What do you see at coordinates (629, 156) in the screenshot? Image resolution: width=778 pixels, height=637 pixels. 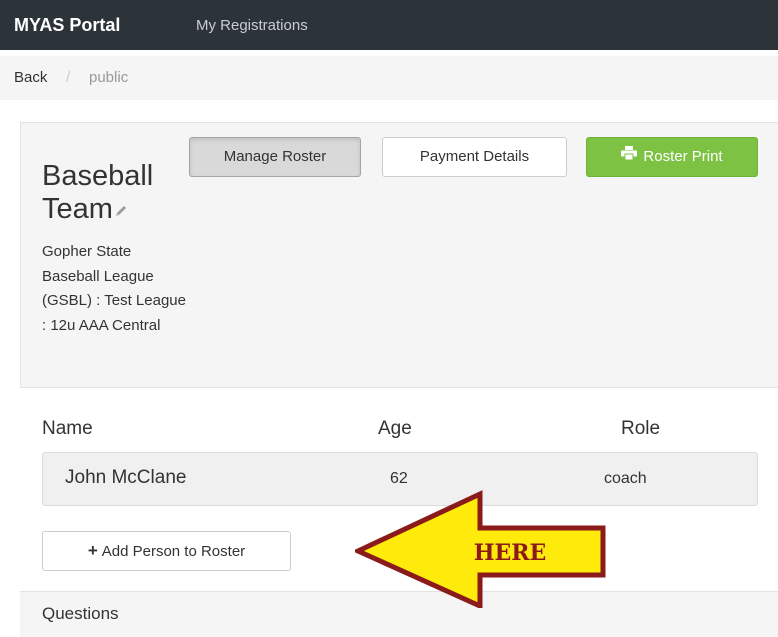 I see `printer-icon` at bounding box center [629, 156].